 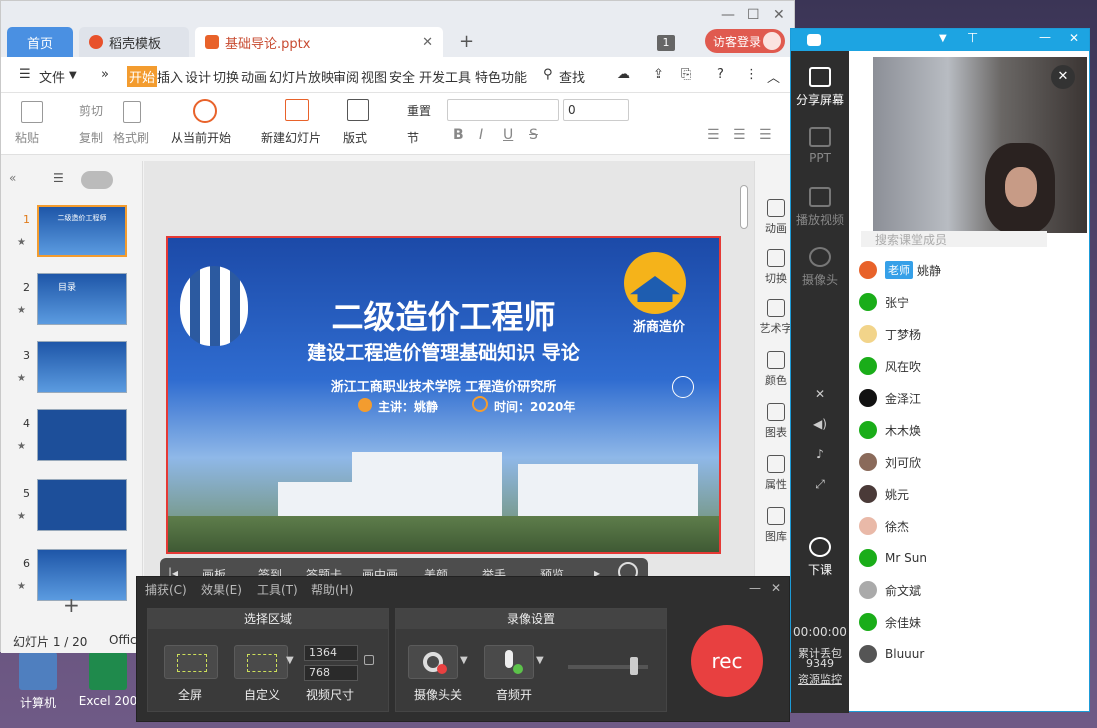 What do you see at coordinates (433, 662) in the screenshot?
I see `camera-toggle-button` at bounding box center [433, 662].